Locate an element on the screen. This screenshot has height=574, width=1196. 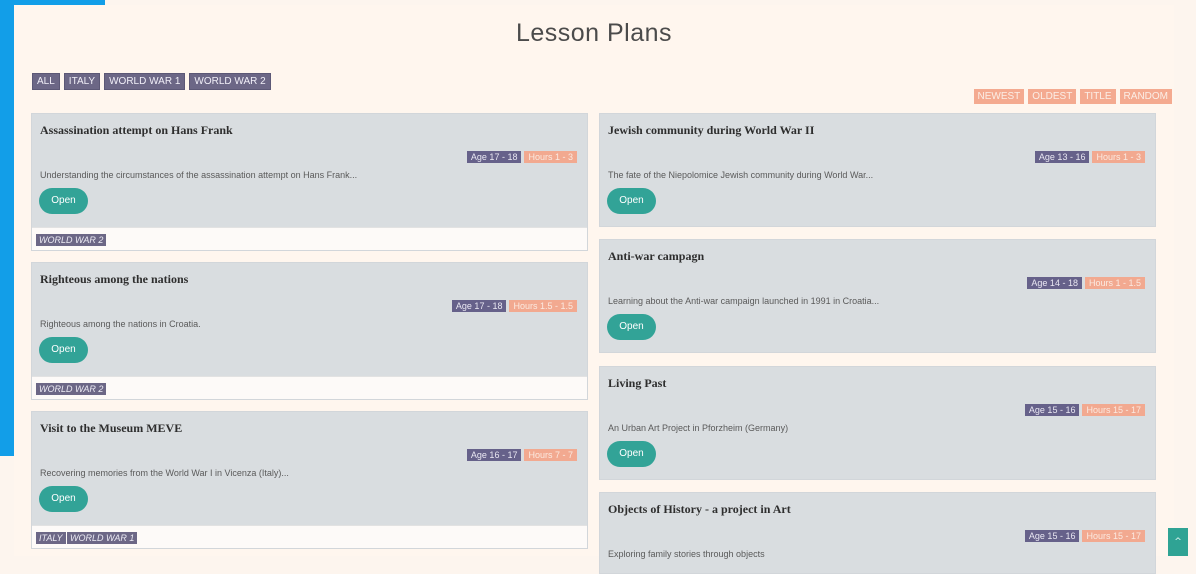
sort-bar: NEWEST OLDEST TITLE RANDOM is located at coordinates (1072, 96).